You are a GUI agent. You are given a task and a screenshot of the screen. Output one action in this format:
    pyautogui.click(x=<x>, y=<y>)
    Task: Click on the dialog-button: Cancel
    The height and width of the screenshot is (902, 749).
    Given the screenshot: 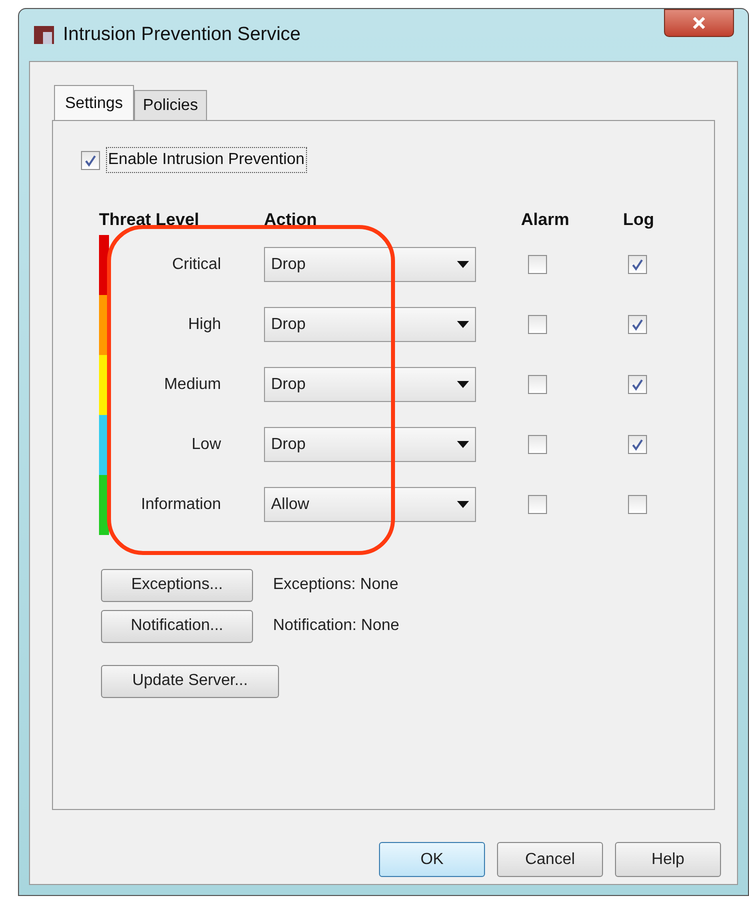 What is the action you would take?
    pyautogui.click(x=550, y=859)
    